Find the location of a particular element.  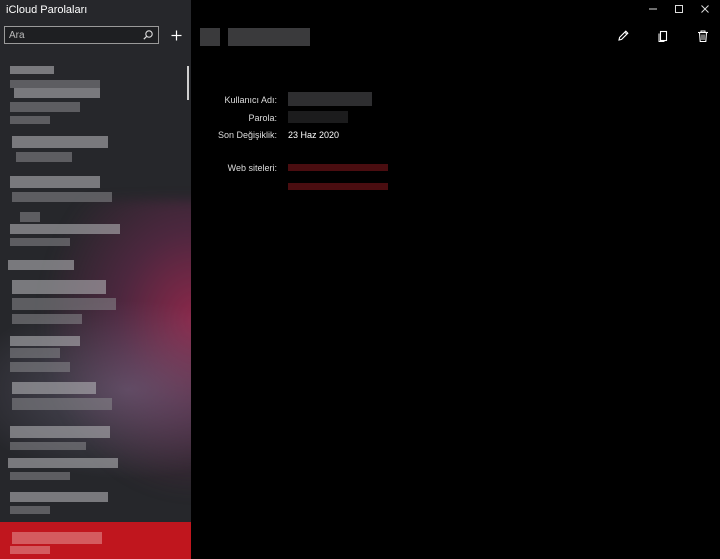

search-icon is located at coordinates (148, 35).